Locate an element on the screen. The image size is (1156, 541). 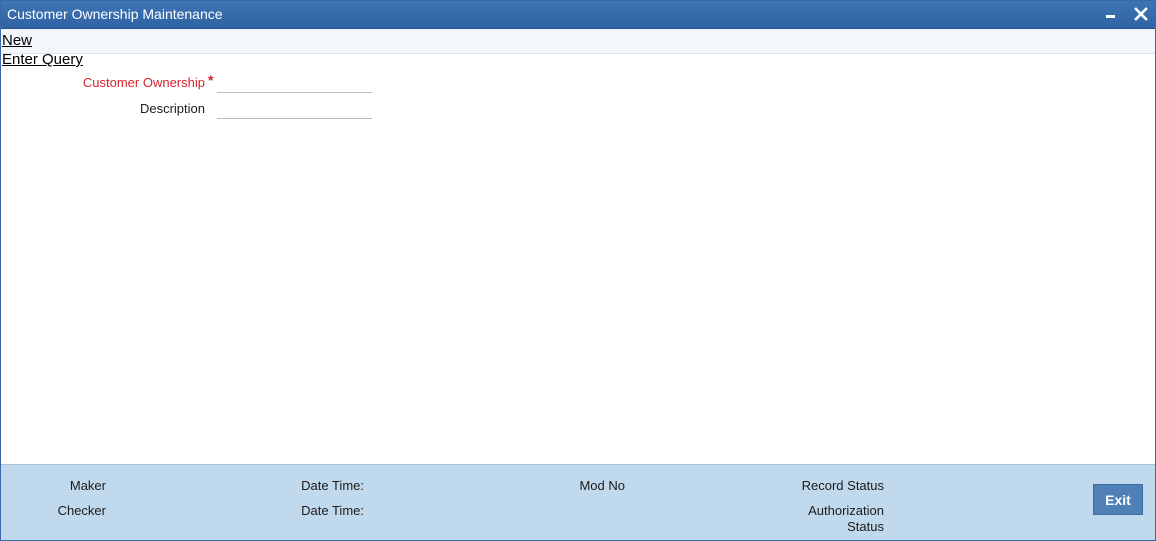
close-icon is located at coordinates (1141, 14).